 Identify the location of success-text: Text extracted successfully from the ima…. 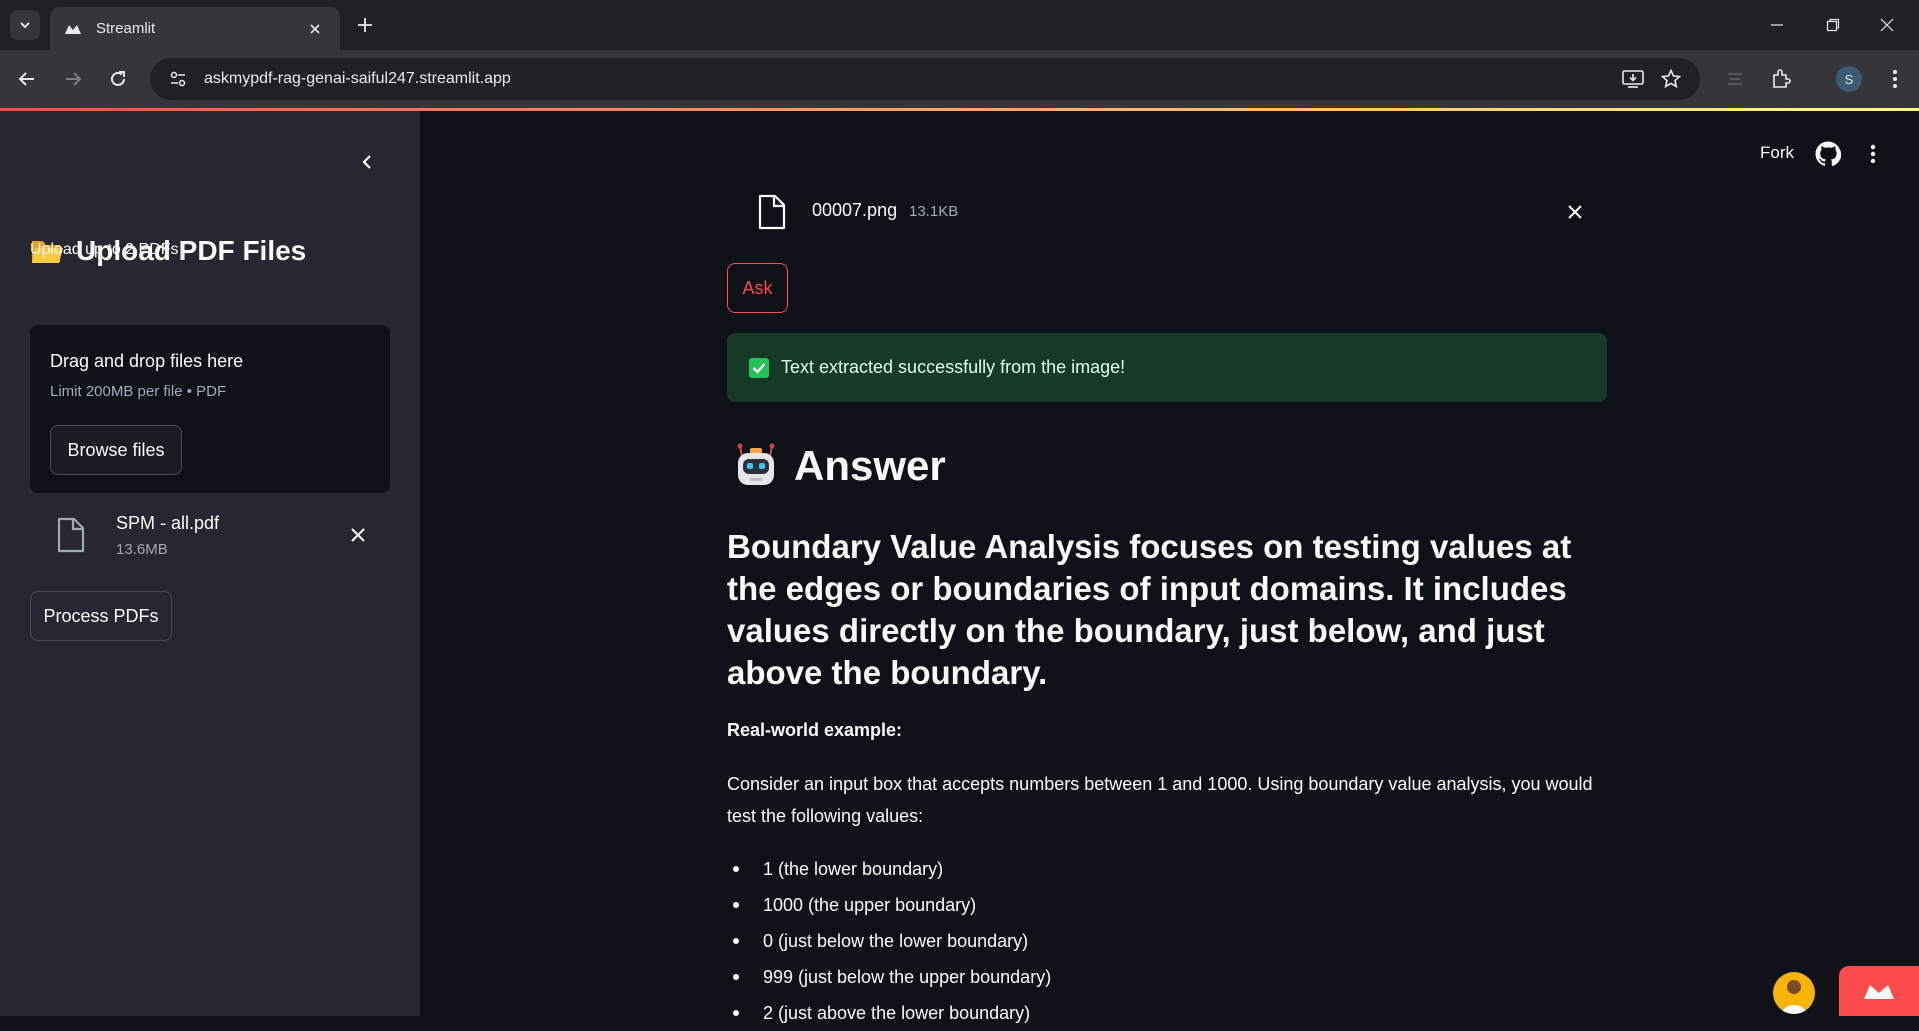
(953, 367).